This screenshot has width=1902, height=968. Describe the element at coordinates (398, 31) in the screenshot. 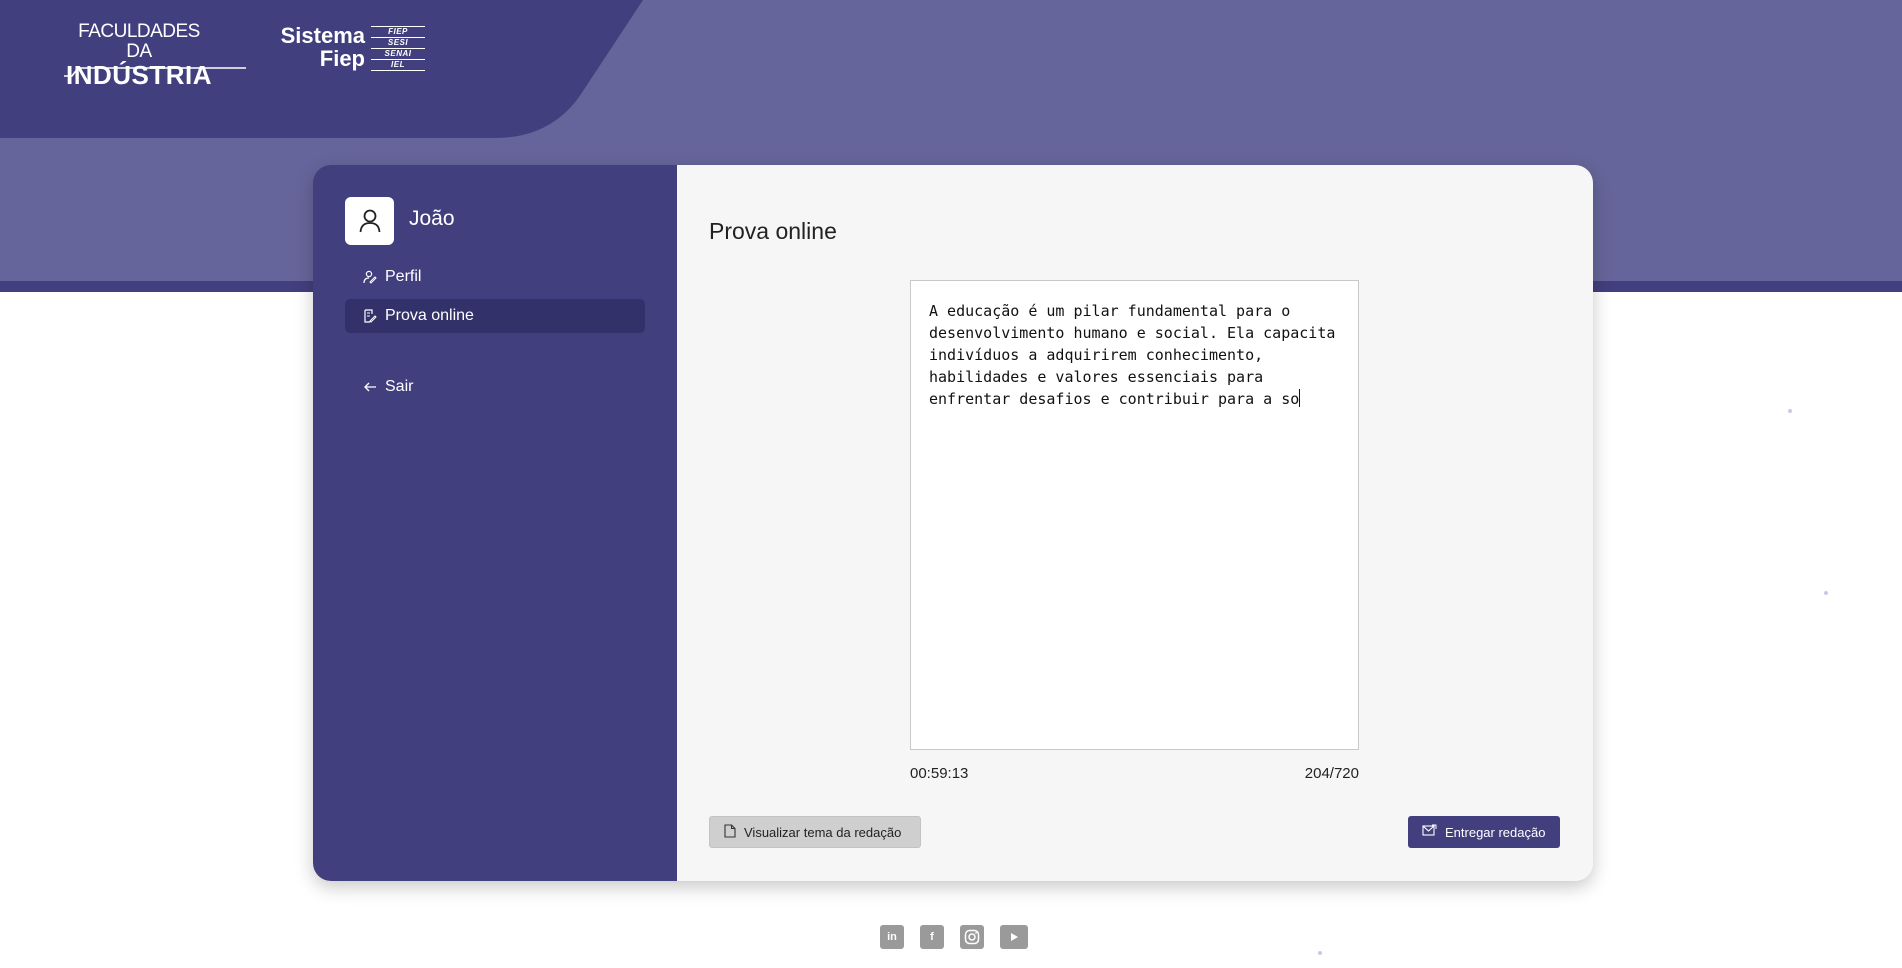

I see `logo-tag: FIEP` at that location.